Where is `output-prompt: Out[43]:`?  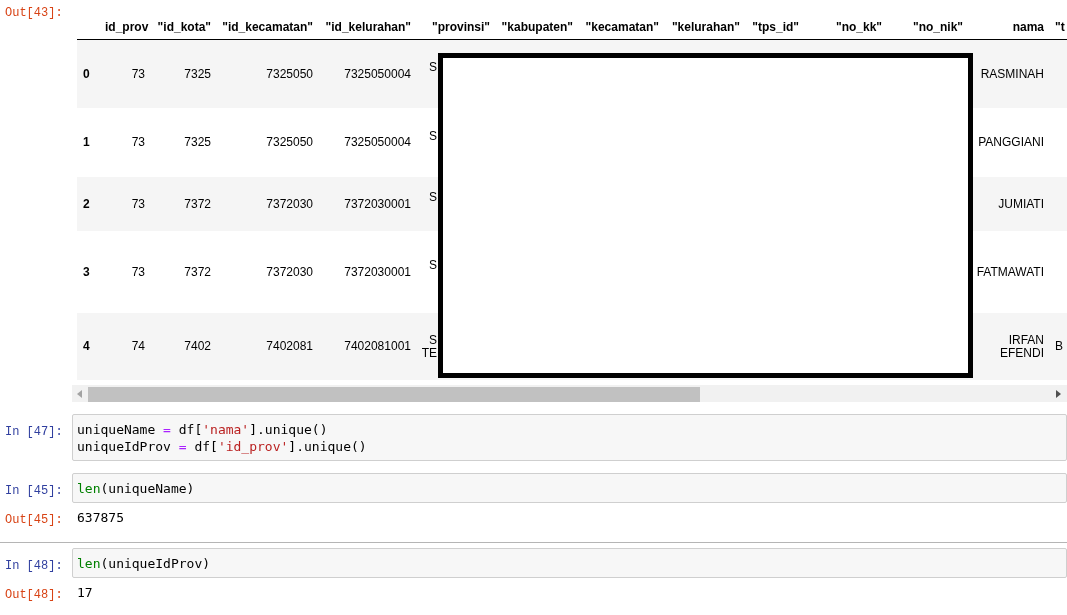
output-prompt: Out[43]: is located at coordinates (34, 13).